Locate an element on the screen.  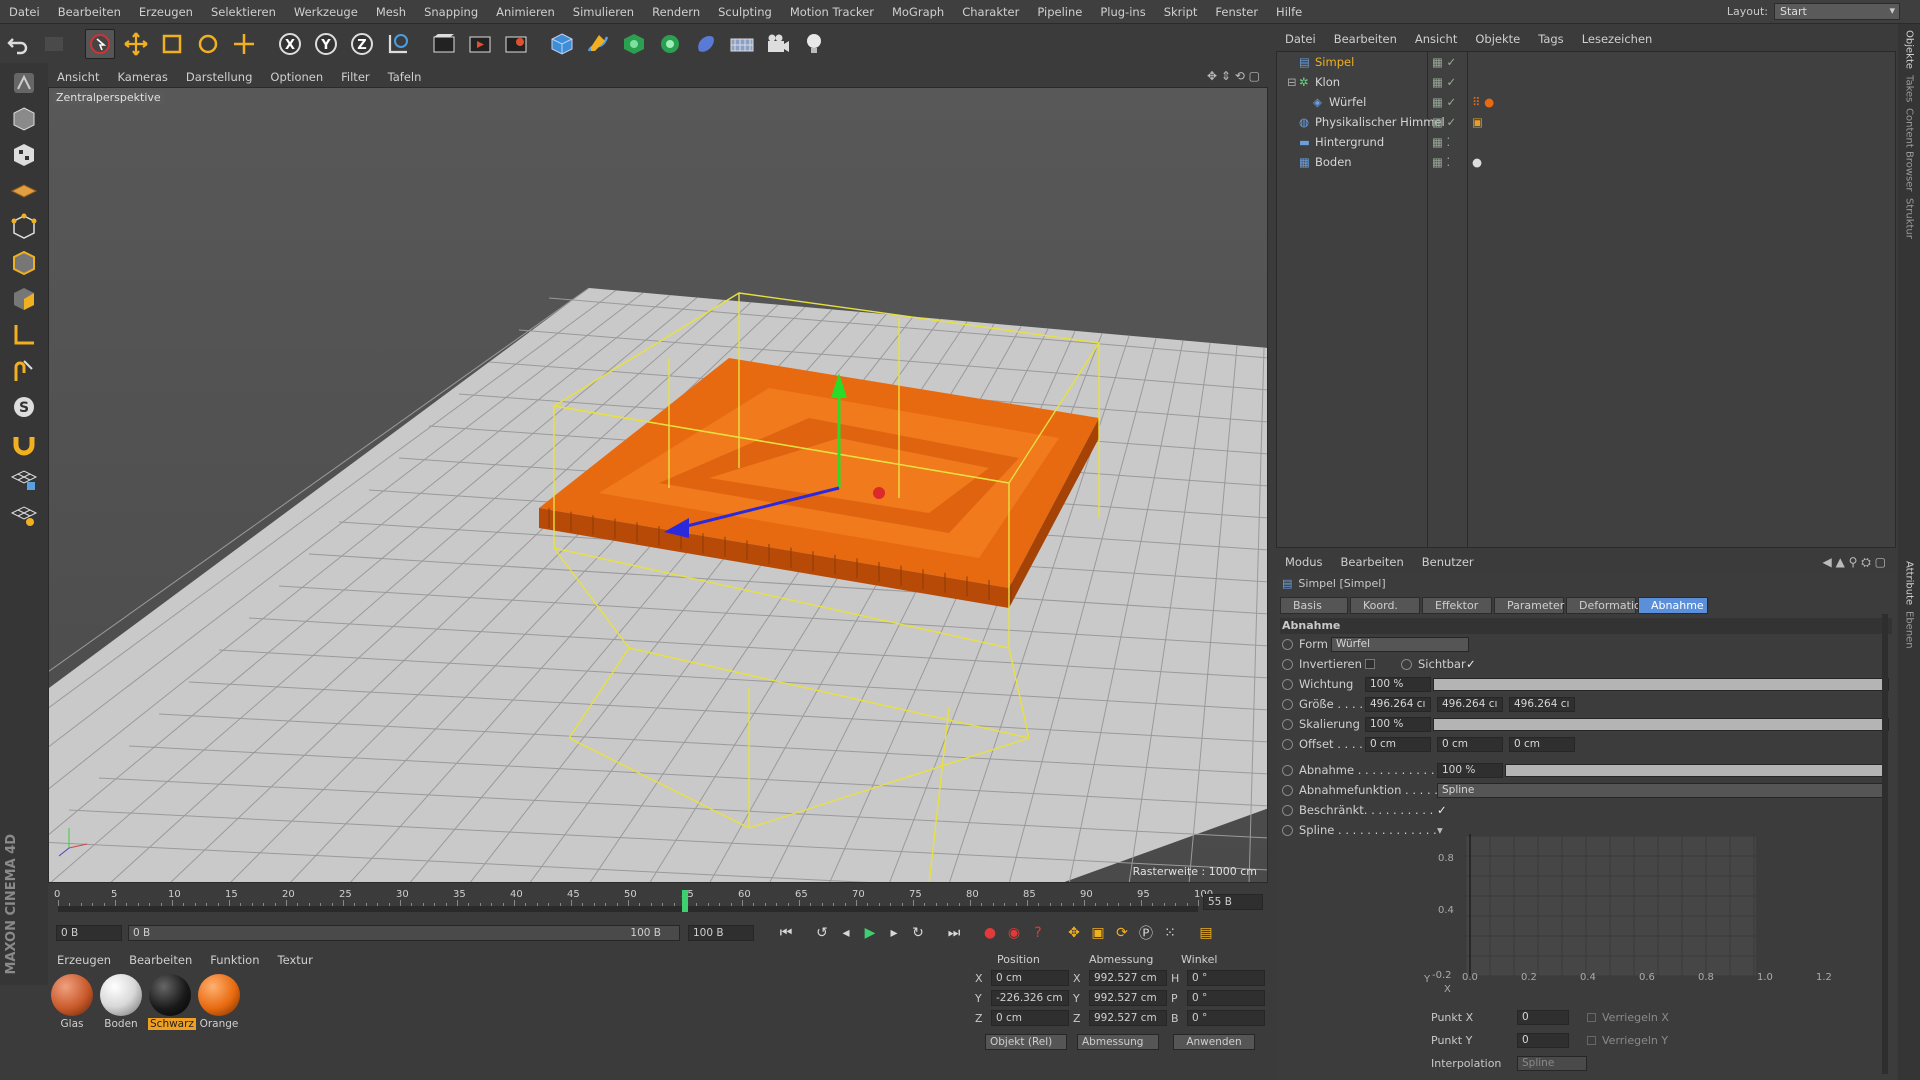
polygons-mode-icon is located at coordinates (24, 298).